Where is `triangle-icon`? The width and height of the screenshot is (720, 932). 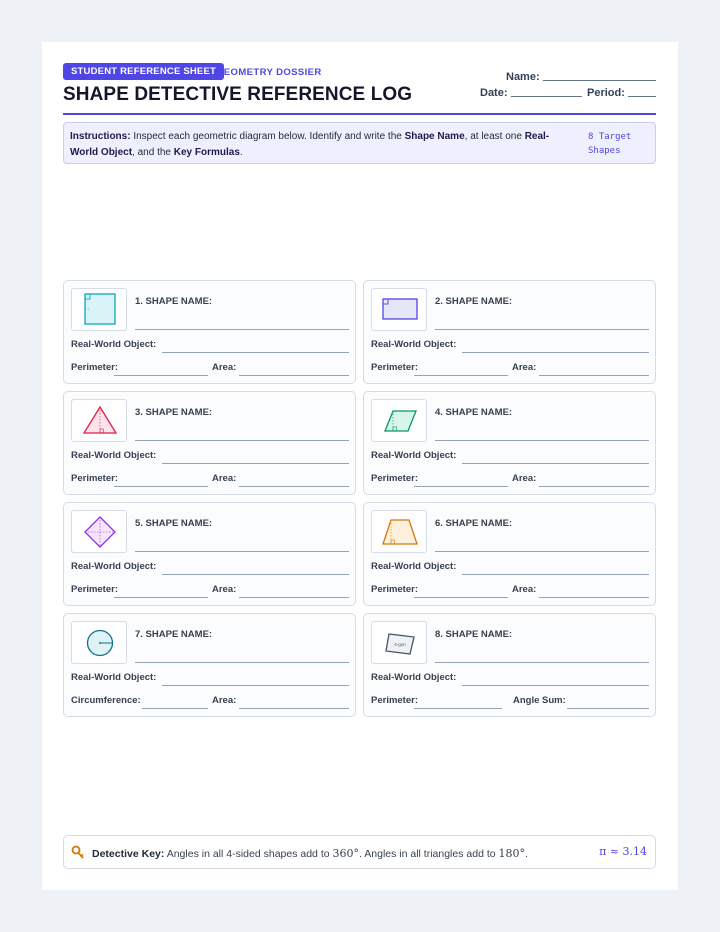 triangle-icon is located at coordinates (99, 420).